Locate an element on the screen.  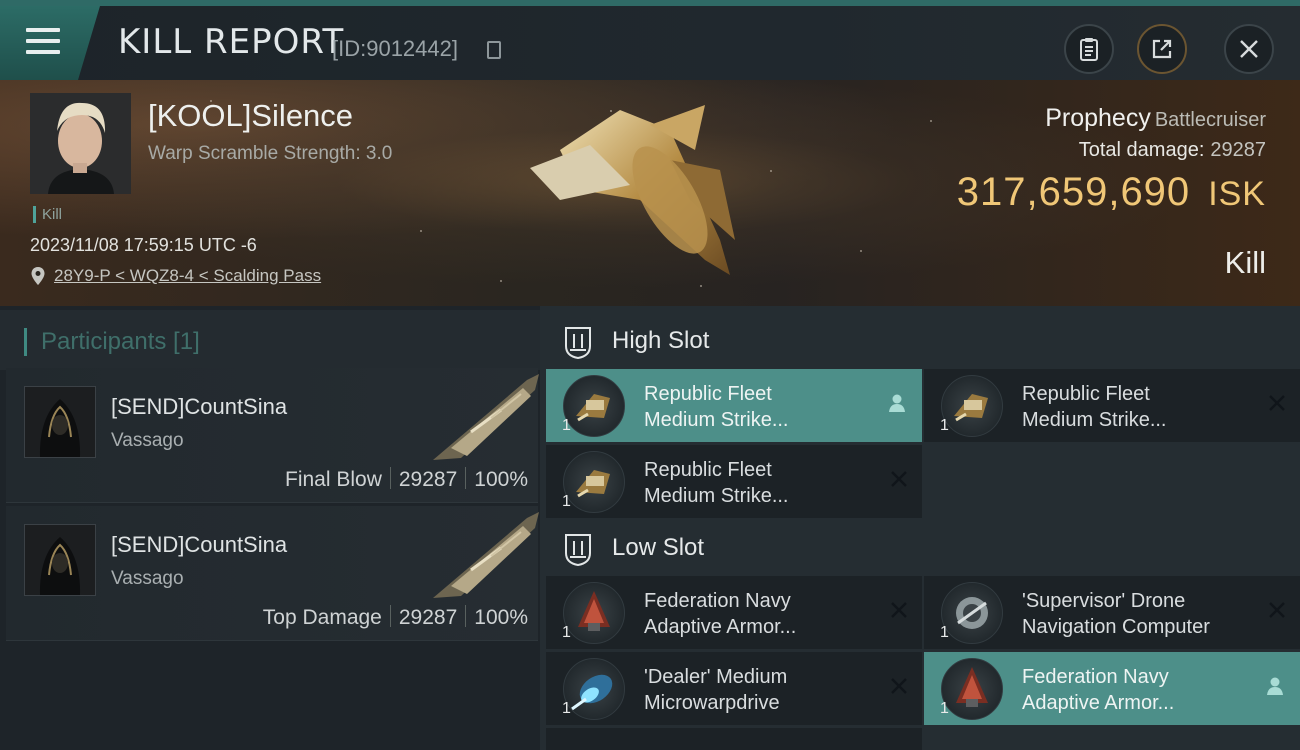
participant-damage: 29287 is located at coordinates (428, 617).